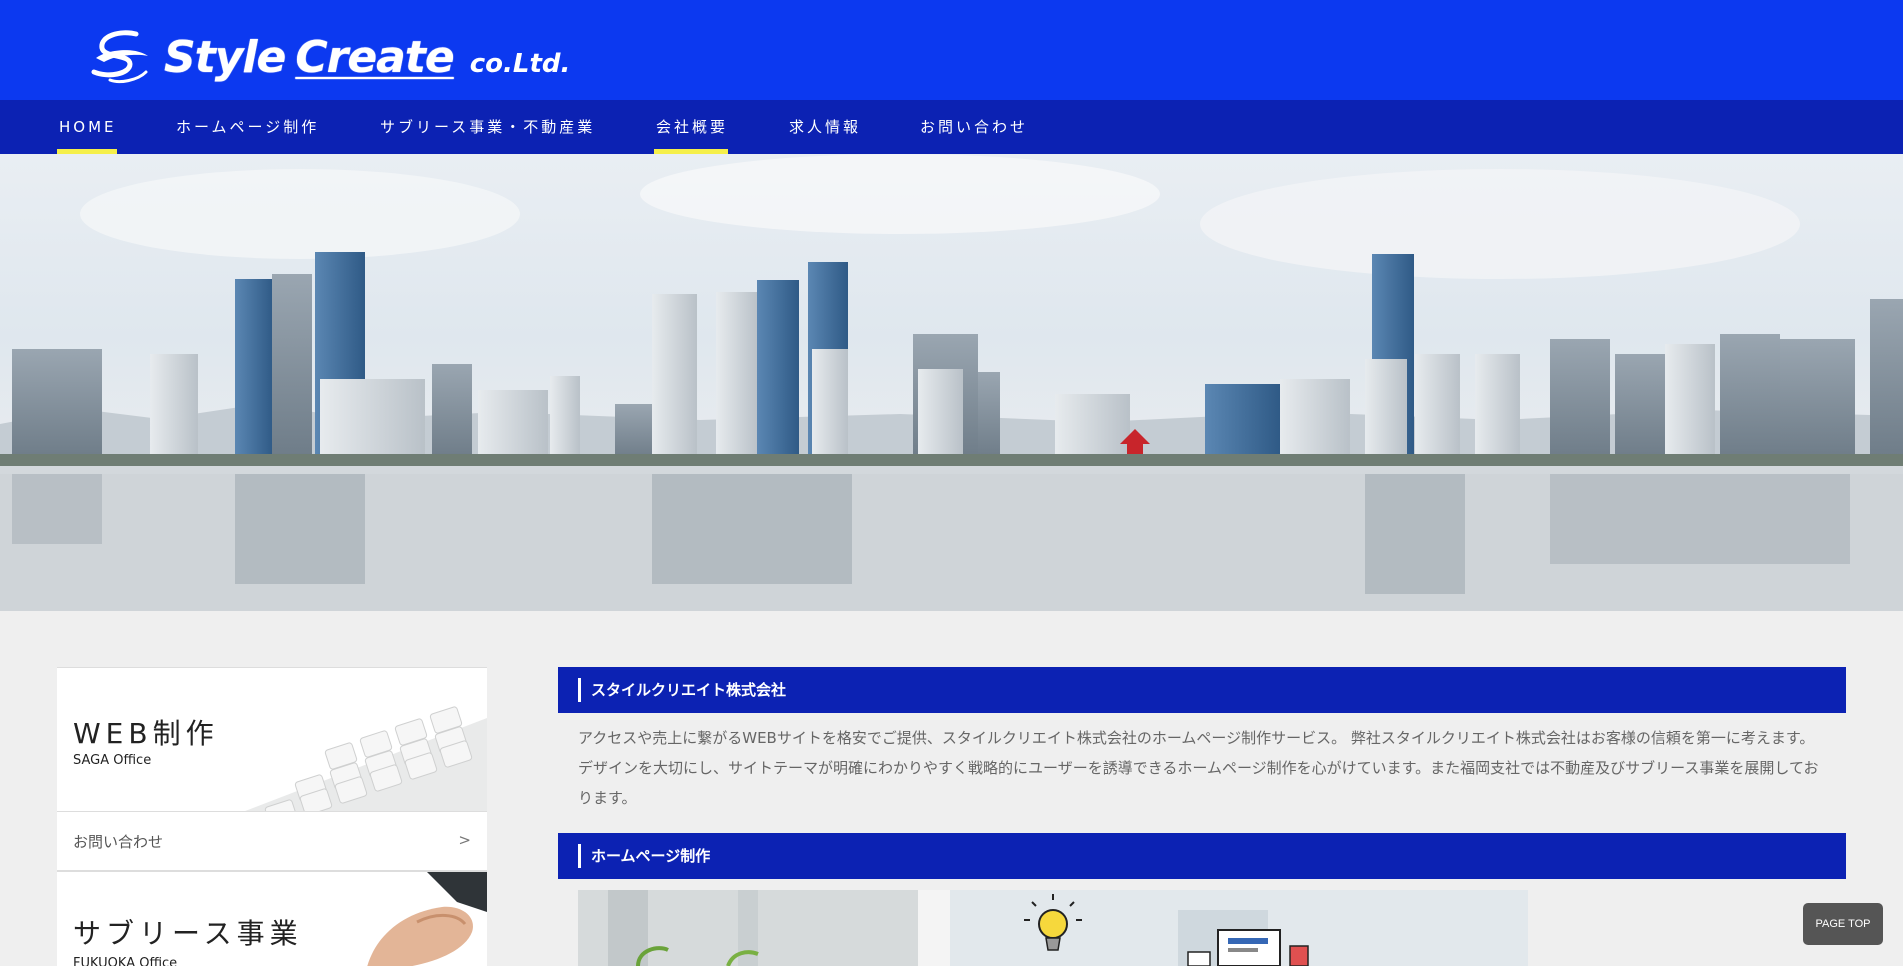 This screenshot has width=1903, height=966. What do you see at coordinates (691, 127) in the screenshot?
I see `nav-company-overview: 会社概要` at bounding box center [691, 127].